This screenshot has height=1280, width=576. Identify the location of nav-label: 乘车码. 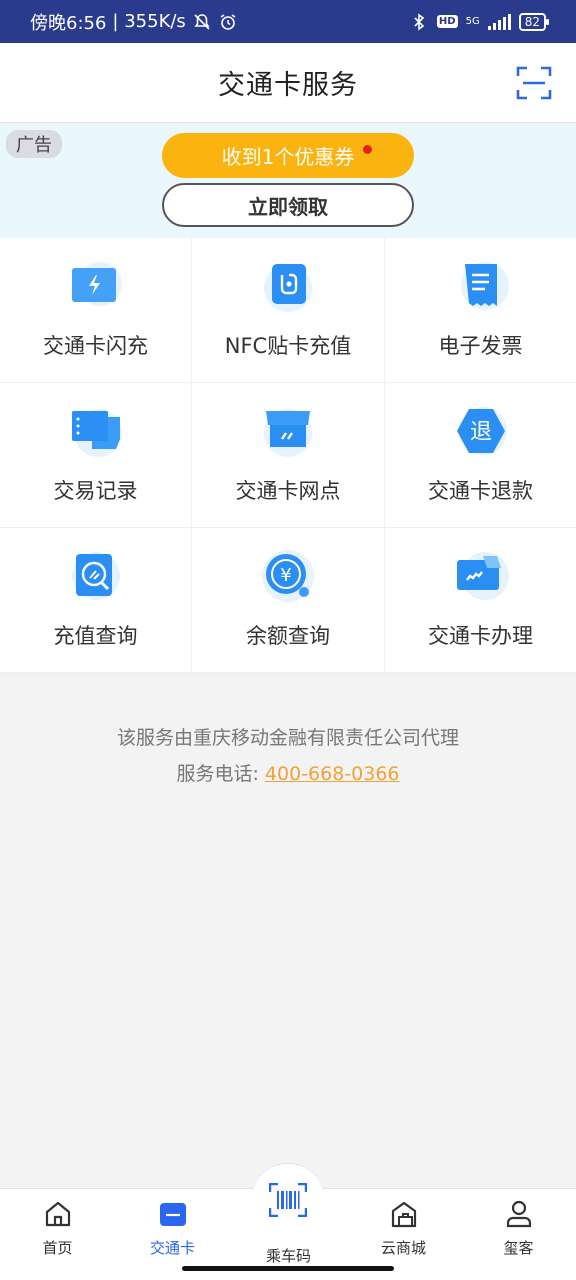
(288, 1256).